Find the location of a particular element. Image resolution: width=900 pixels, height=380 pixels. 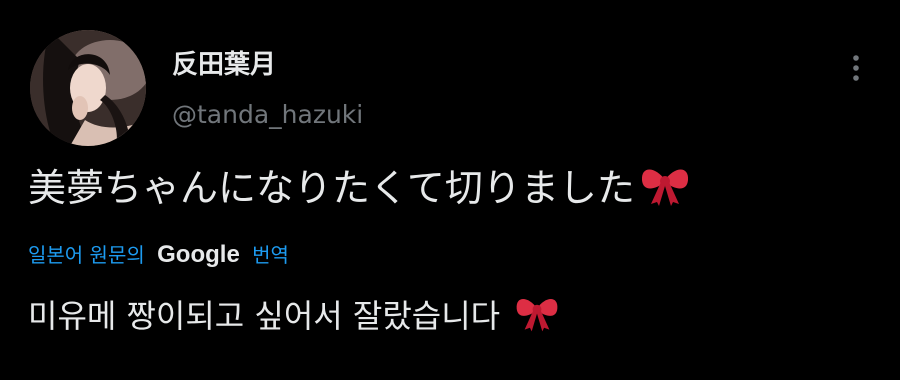

translation-attribution: 일본어 원문의 Google 번역 is located at coordinates (158, 255).